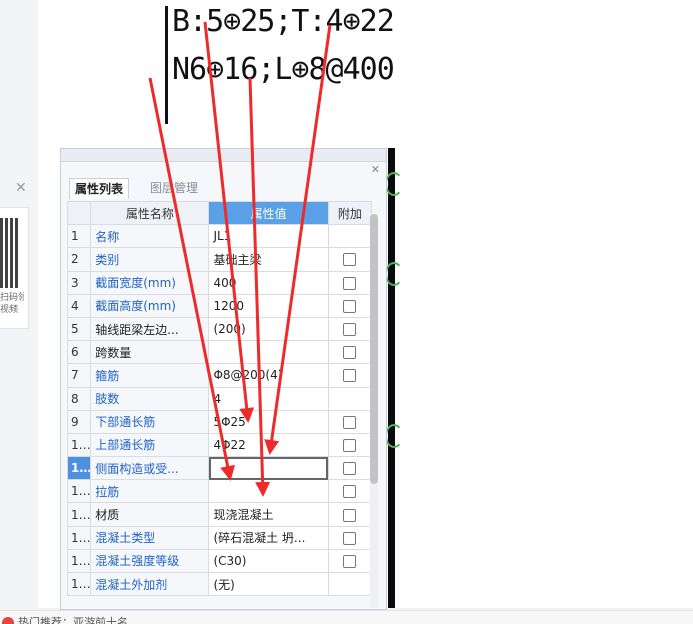 This screenshot has height=624, width=693. I want to click on row-number: 6, so click(79, 352).